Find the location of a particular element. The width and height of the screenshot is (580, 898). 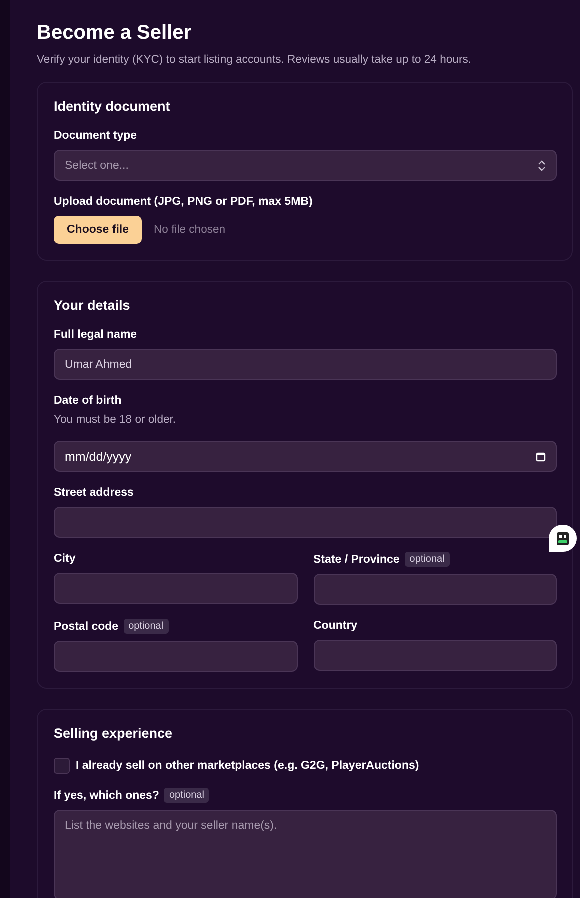

chevron-icon is located at coordinates (542, 166).